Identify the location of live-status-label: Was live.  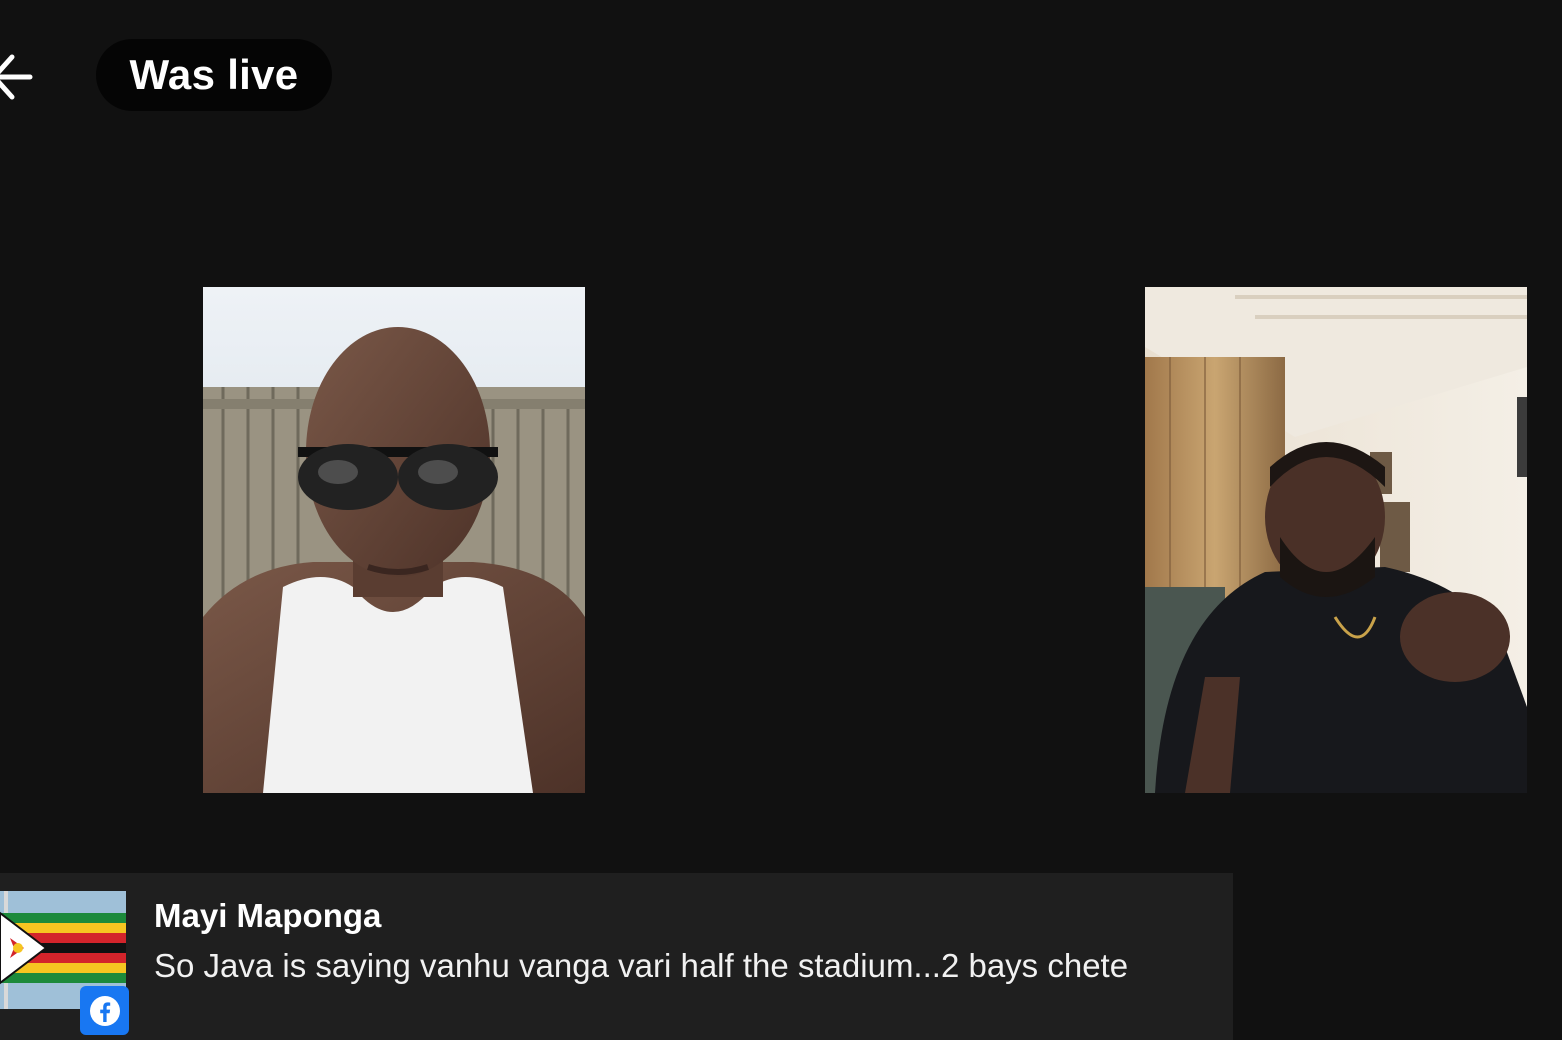
(214, 74).